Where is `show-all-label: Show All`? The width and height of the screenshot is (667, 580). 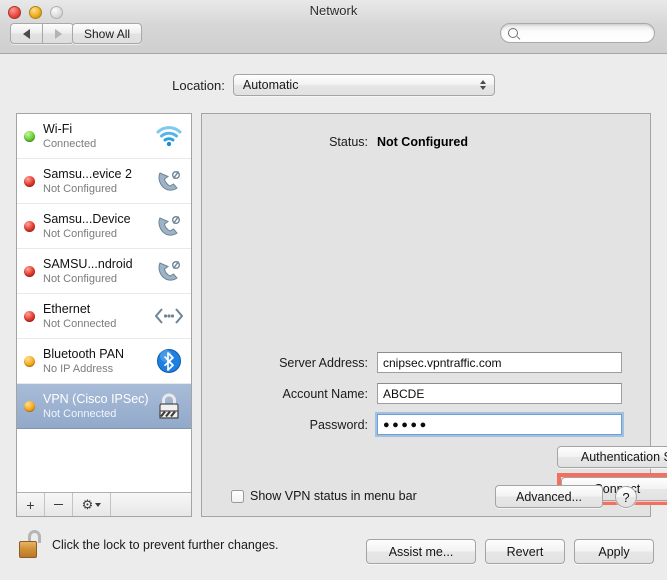 show-all-label: Show All is located at coordinates (107, 33).